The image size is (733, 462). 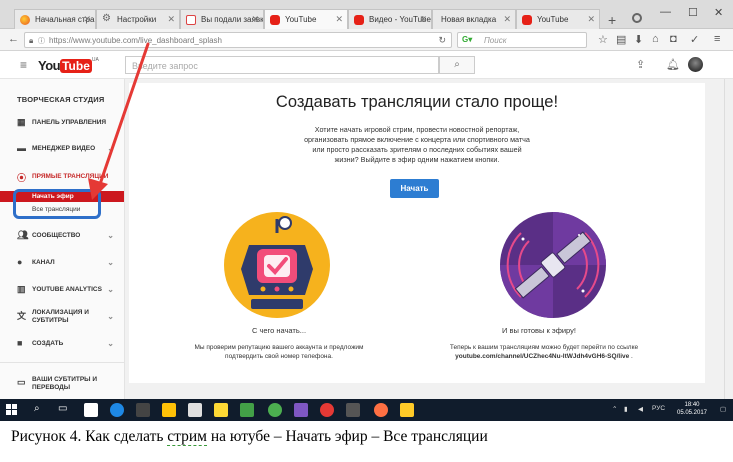 What do you see at coordinates (692, 409) in the screenshot?
I see `taskbar-clock: 18:40 05.05.2017` at bounding box center [692, 409].